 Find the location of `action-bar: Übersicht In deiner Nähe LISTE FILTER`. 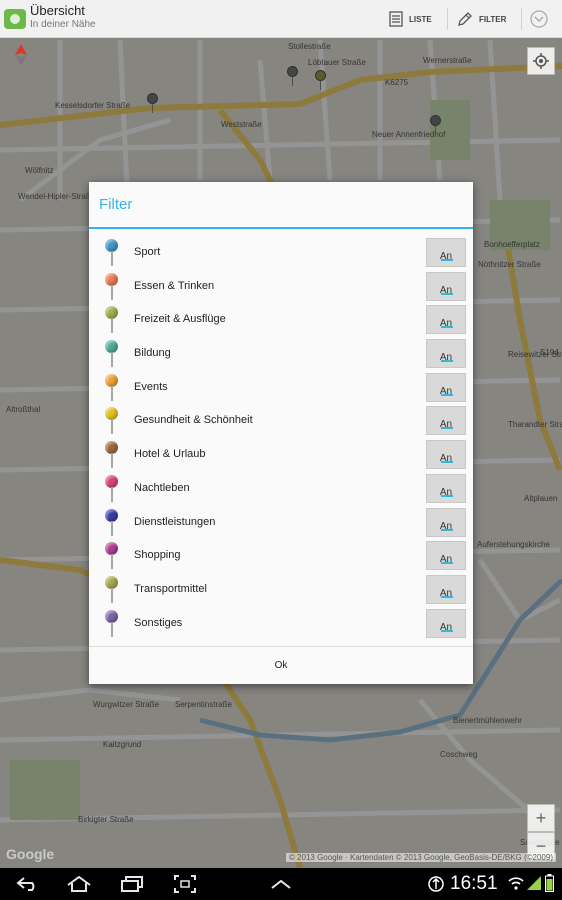

action-bar: Übersicht In deiner Nähe LISTE FILTER is located at coordinates (281, 19).